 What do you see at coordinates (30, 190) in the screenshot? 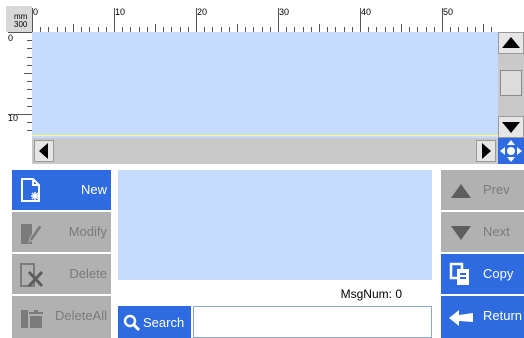
I see `new-document-icon` at bounding box center [30, 190].